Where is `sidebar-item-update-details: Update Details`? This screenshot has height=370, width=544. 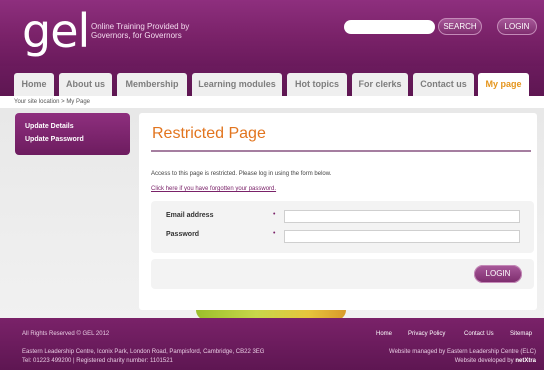 sidebar-item-update-details: Update Details is located at coordinates (49, 126).